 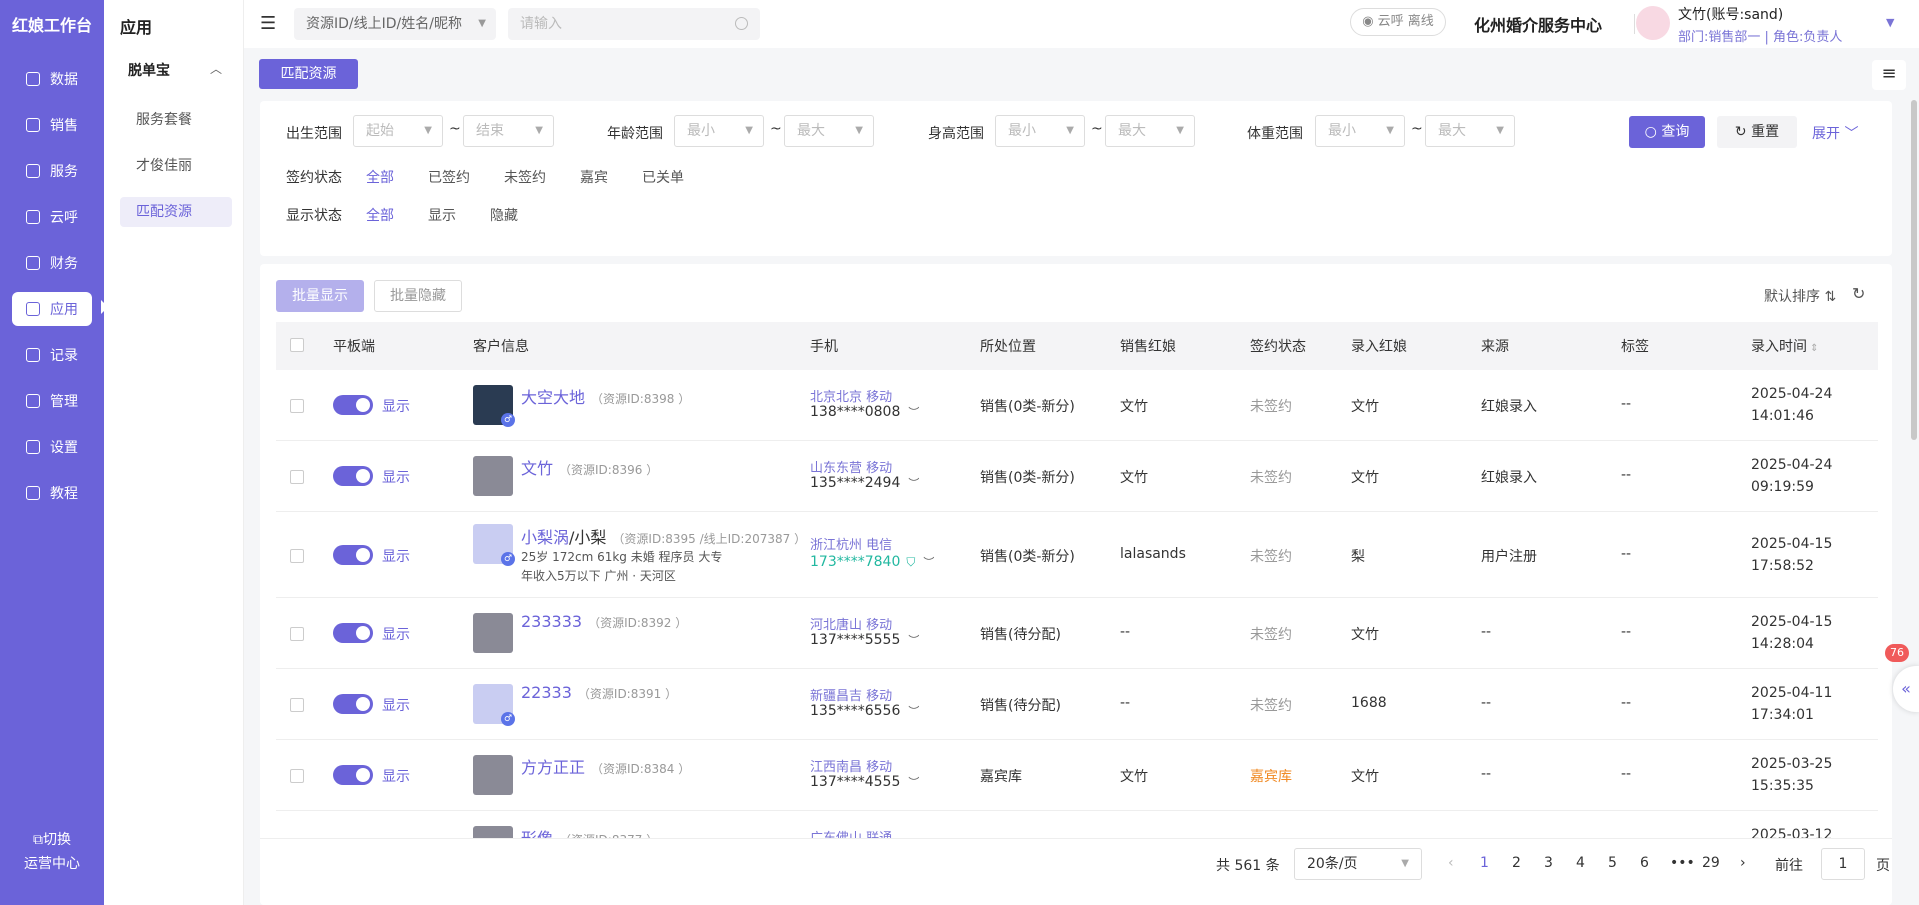 What do you see at coordinates (52, 309) in the screenshot?
I see `nav-item-apps: 应用` at bounding box center [52, 309].